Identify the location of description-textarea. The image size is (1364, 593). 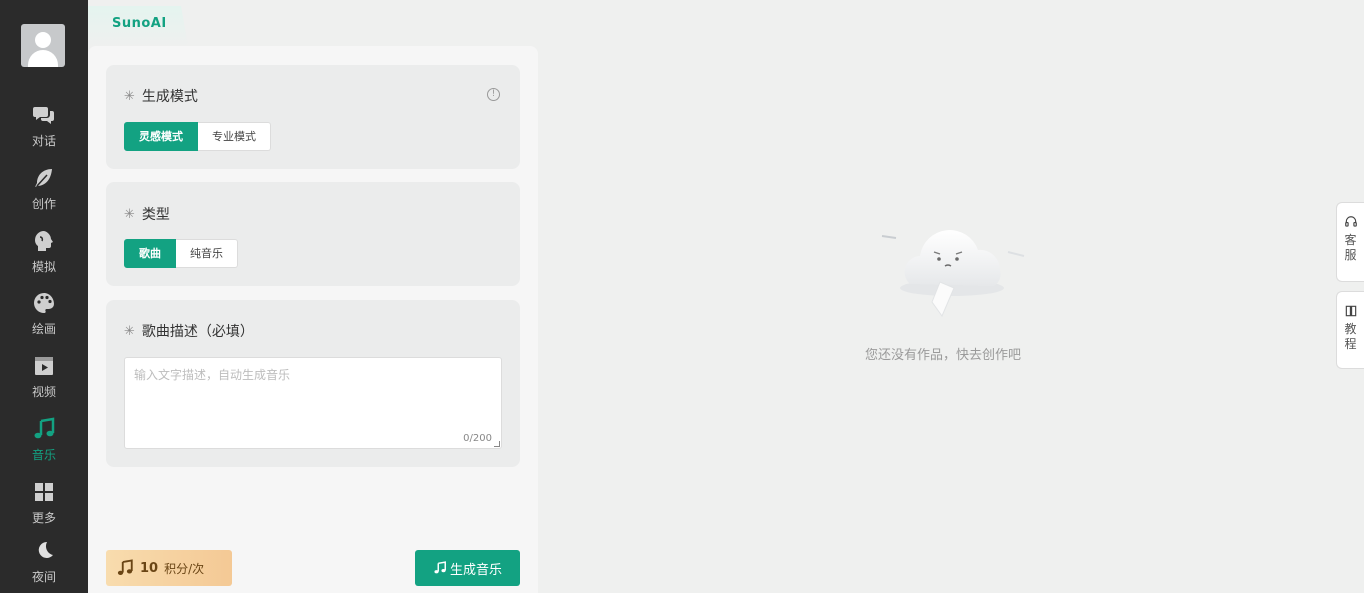
(313, 403).